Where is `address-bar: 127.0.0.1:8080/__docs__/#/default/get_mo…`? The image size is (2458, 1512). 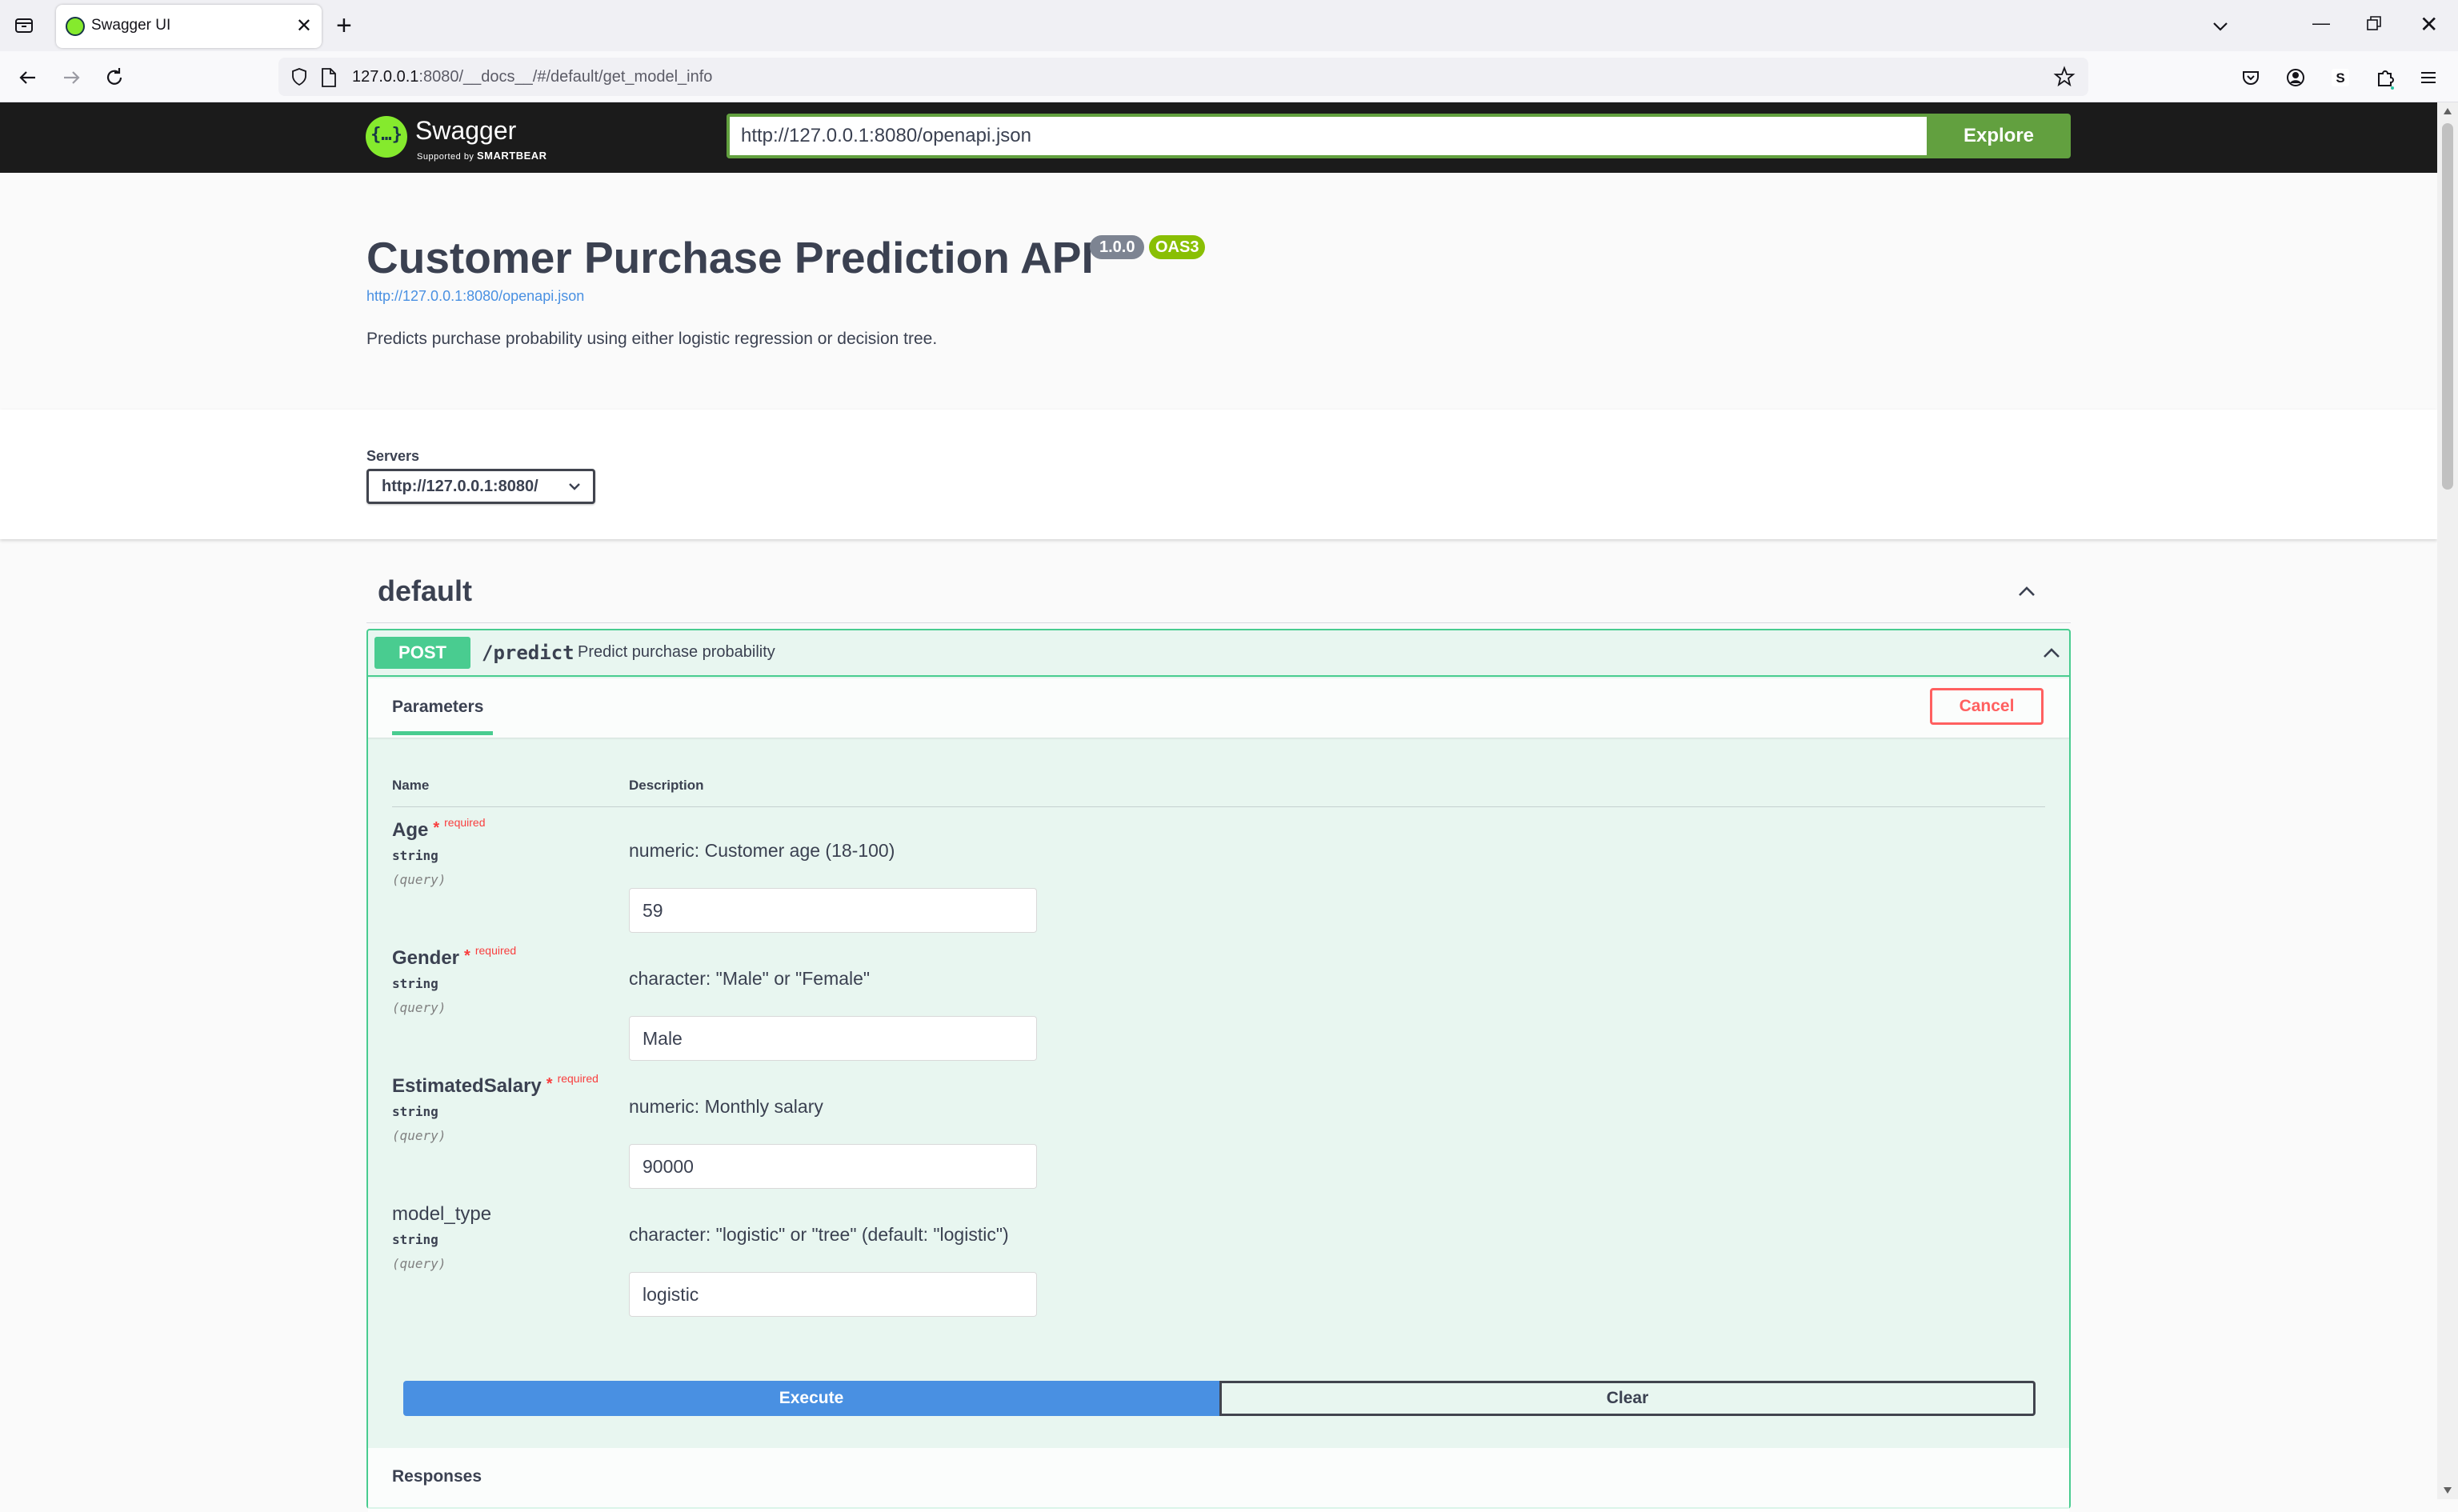
address-bar: 127.0.0.1:8080/__docs__/#/default/get_mo… is located at coordinates (1183, 77).